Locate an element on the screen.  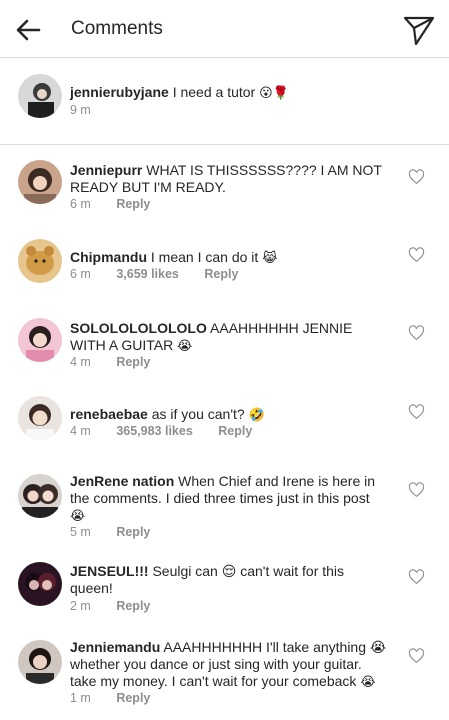
page-title: Comments is located at coordinates (117, 28).